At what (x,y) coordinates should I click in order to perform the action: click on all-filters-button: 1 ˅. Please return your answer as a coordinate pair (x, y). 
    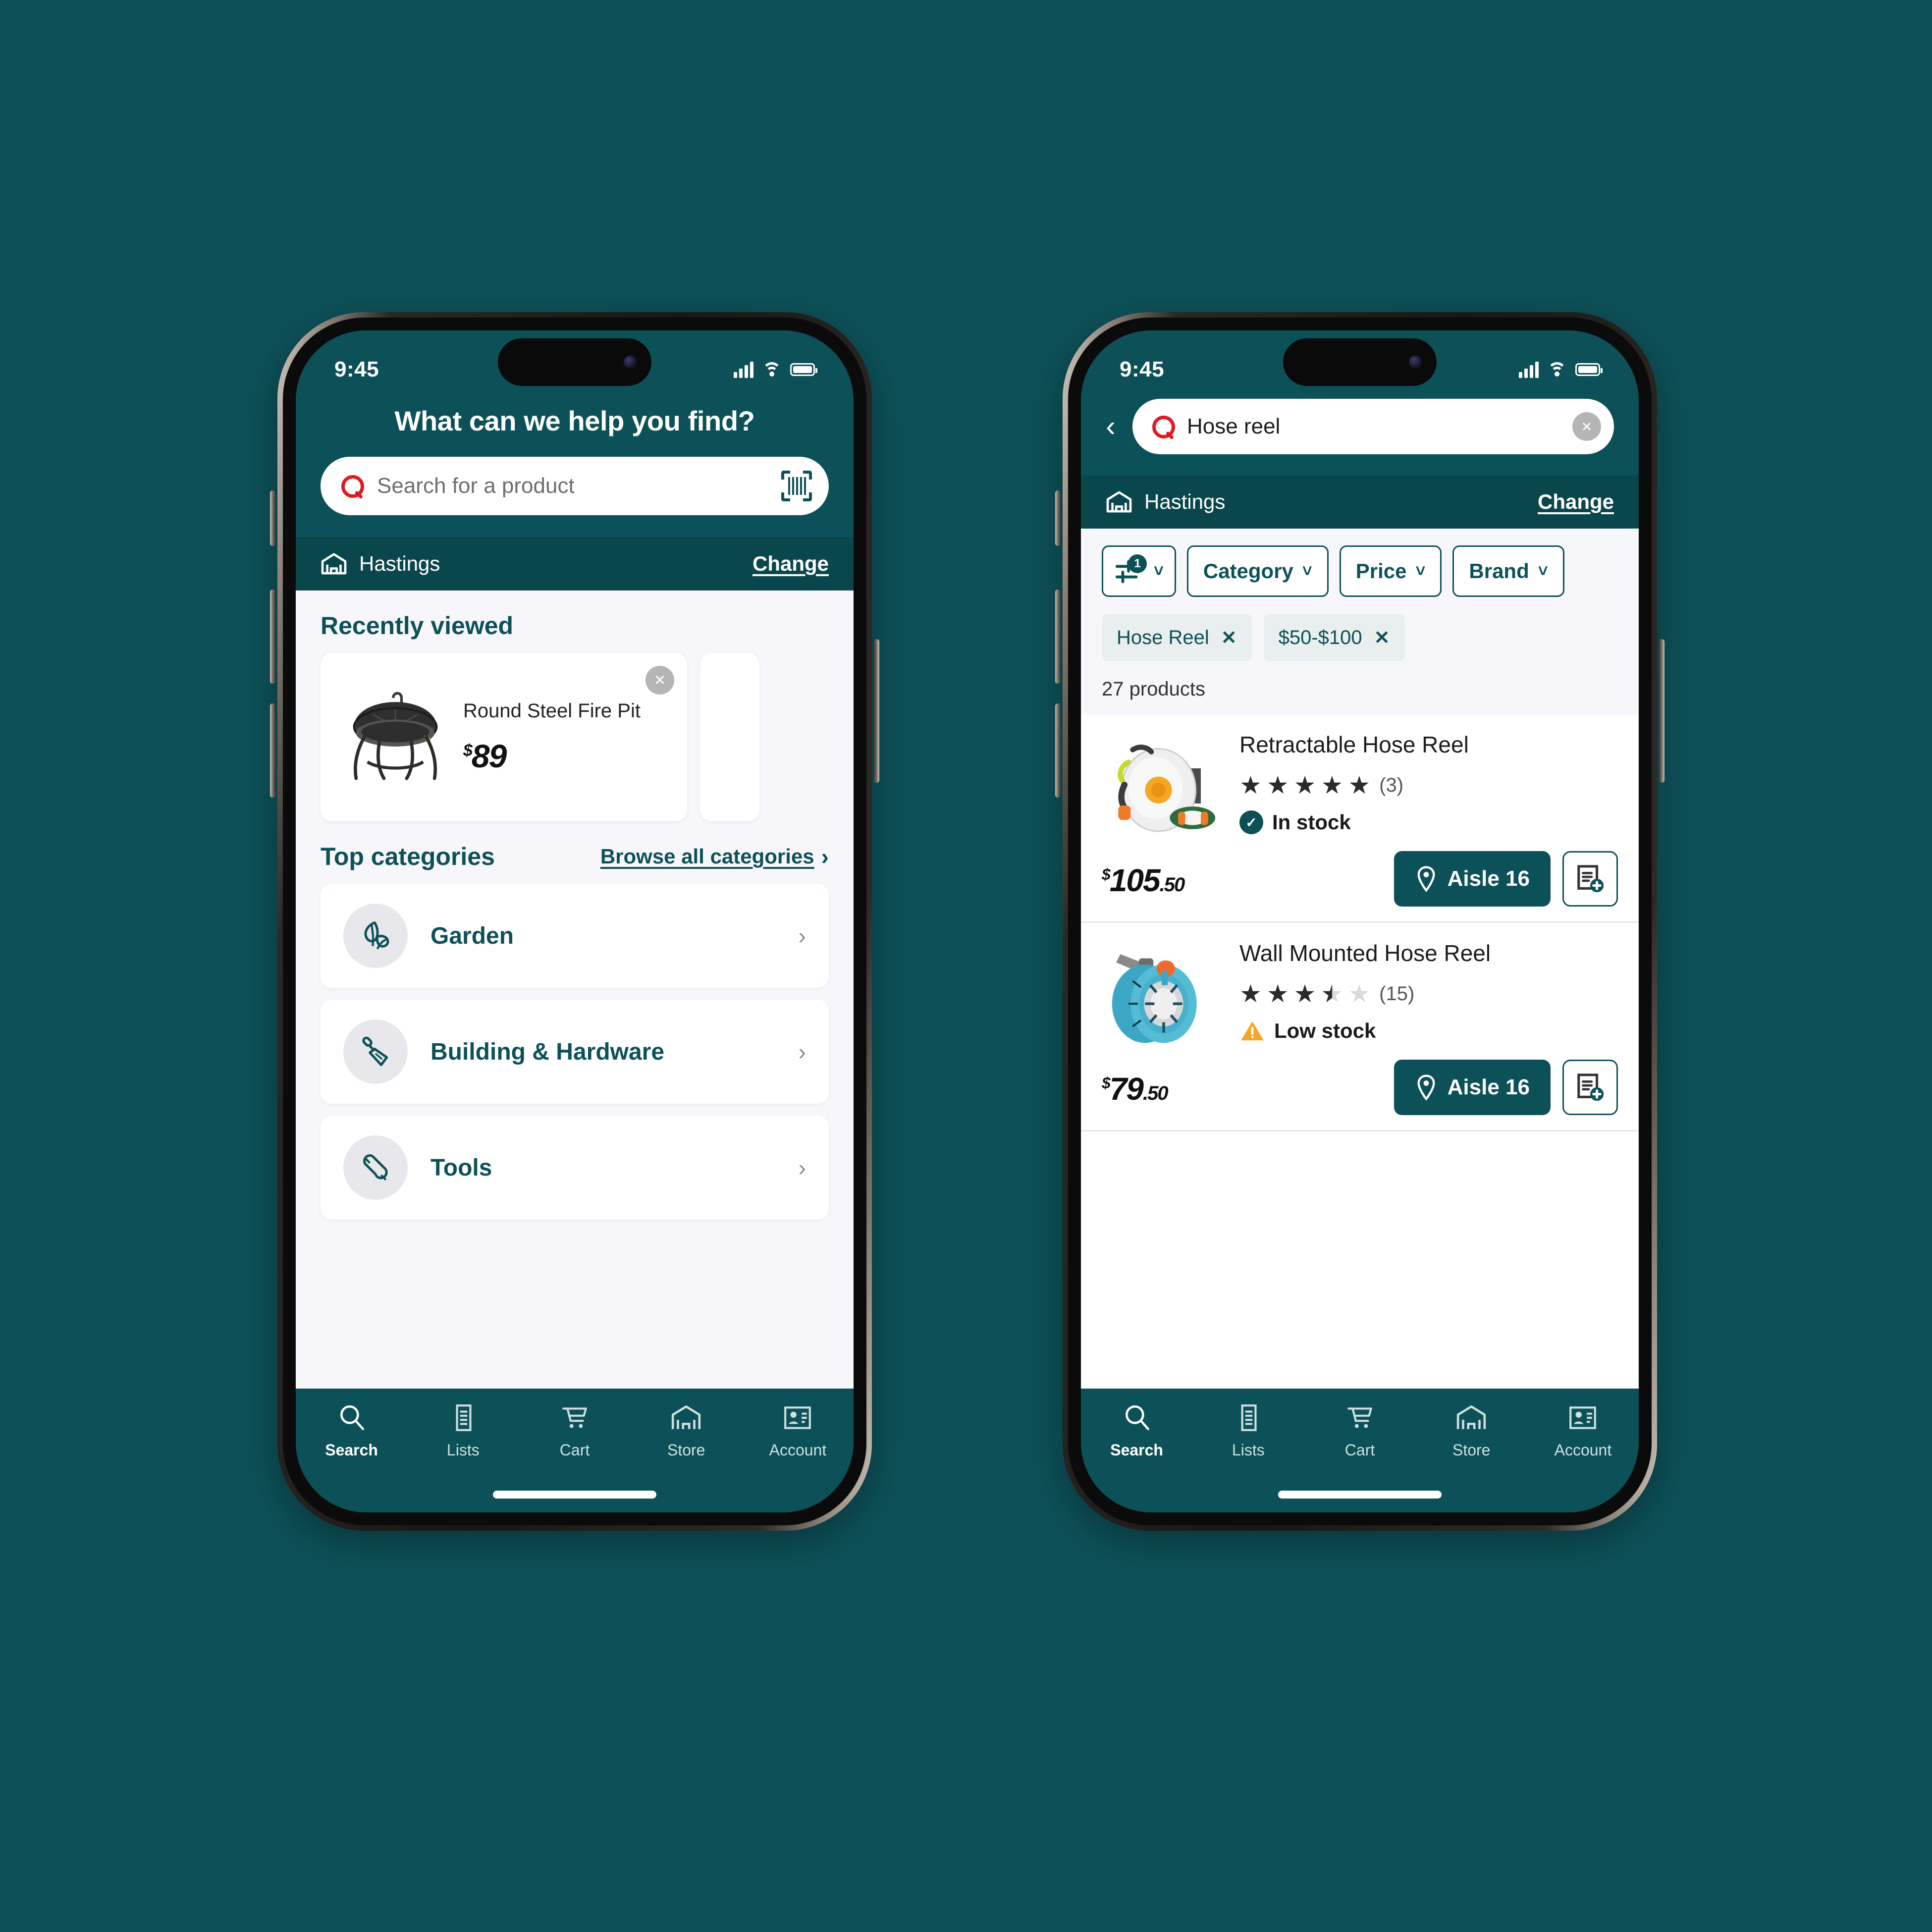
    Looking at the image, I should click on (1139, 571).